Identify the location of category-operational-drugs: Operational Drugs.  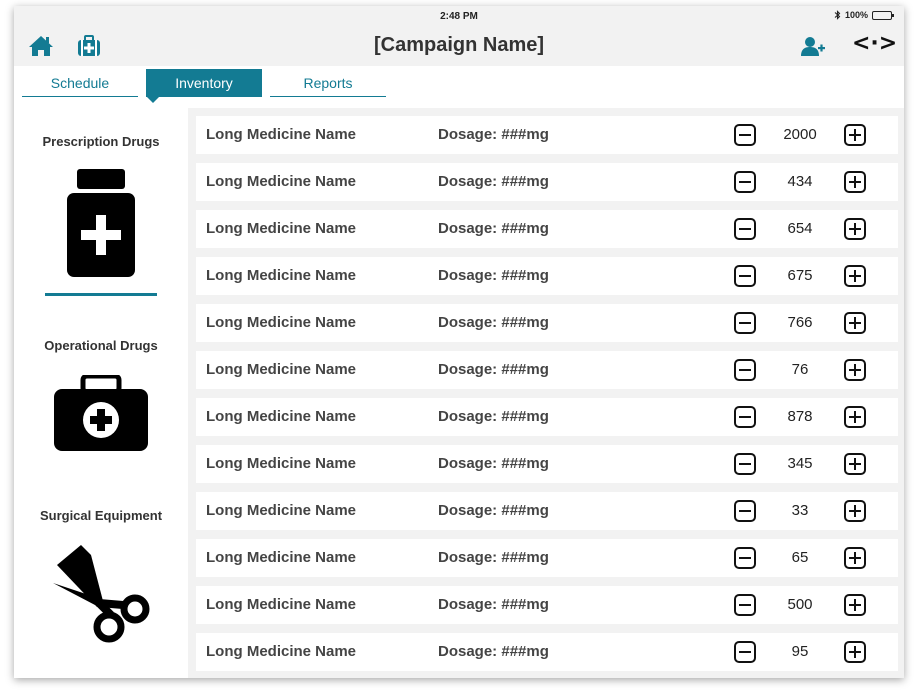
(101, 394).